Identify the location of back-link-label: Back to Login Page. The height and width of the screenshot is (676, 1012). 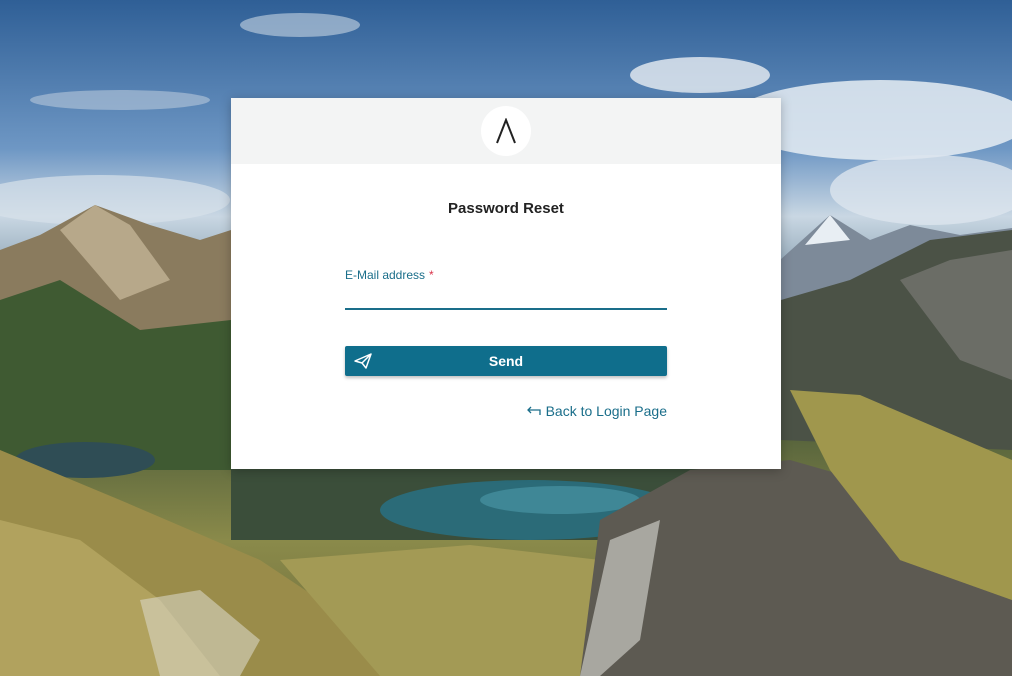
(606, 411).